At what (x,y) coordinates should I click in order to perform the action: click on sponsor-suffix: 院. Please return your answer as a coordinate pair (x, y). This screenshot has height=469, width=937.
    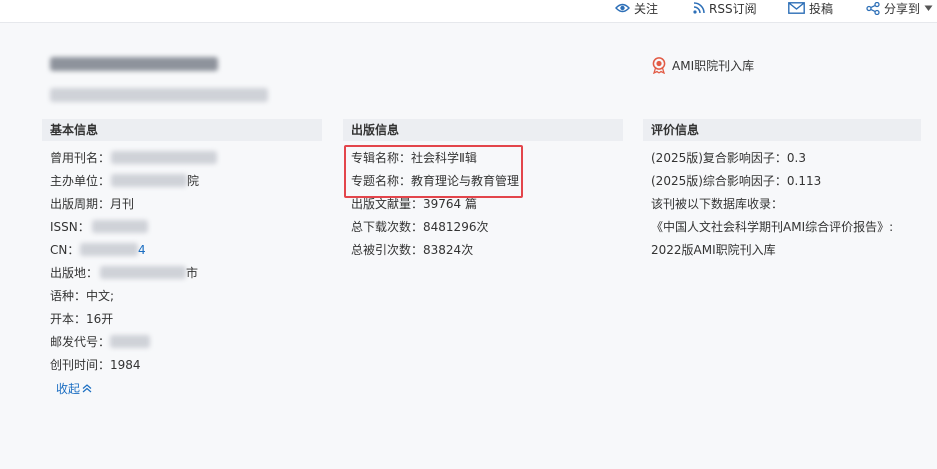
    Looking at the image, I should click on (193, 181).